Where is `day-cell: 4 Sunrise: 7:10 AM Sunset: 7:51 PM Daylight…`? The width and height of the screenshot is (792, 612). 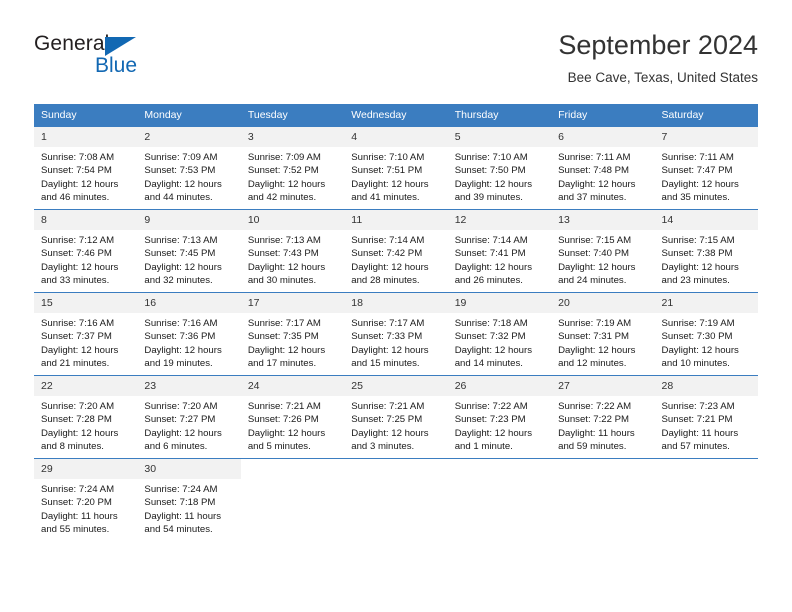
day-cell: 4 Sunrise: 7:10 AM Sunset: 7:51 PM Daylight… is located at coordinates (396, 168).